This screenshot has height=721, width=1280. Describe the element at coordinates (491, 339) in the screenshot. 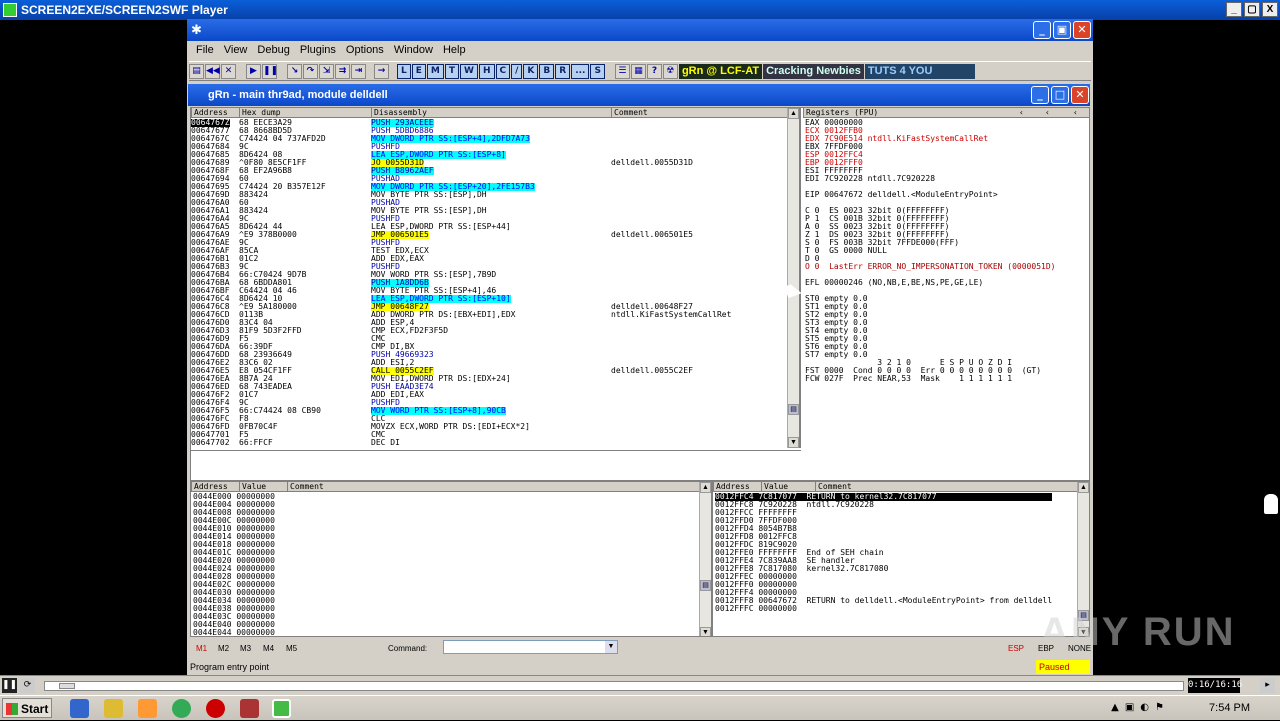

I see `disasm-row: 006476D9 F5 CMC` at that location.